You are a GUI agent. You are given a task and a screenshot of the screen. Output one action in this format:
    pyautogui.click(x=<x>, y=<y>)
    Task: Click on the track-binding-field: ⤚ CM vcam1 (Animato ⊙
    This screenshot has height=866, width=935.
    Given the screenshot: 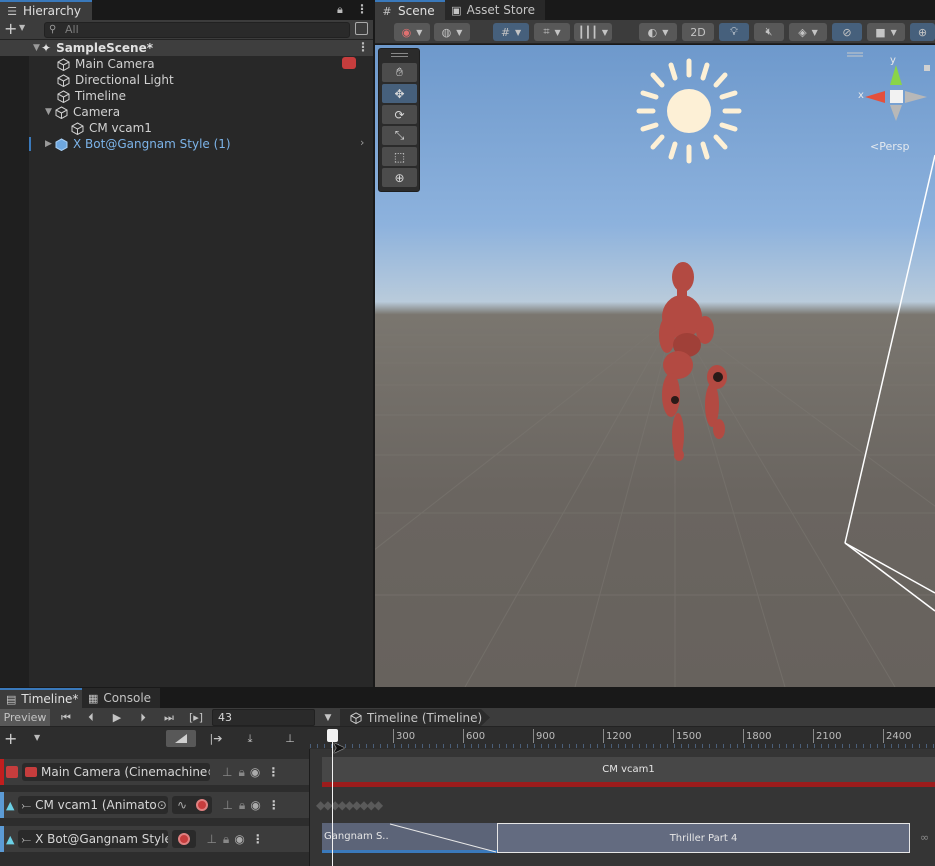 What is the action you would take?
    pyautogui.click(x=93, y=805)
    